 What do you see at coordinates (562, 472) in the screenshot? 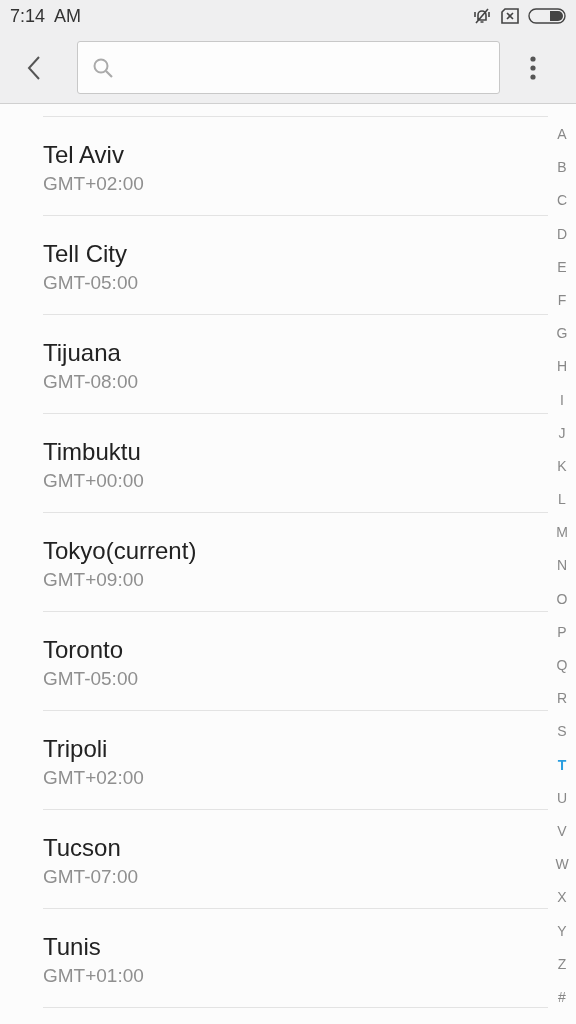
I see `index-letter: K` at bounding box center [562, 472].